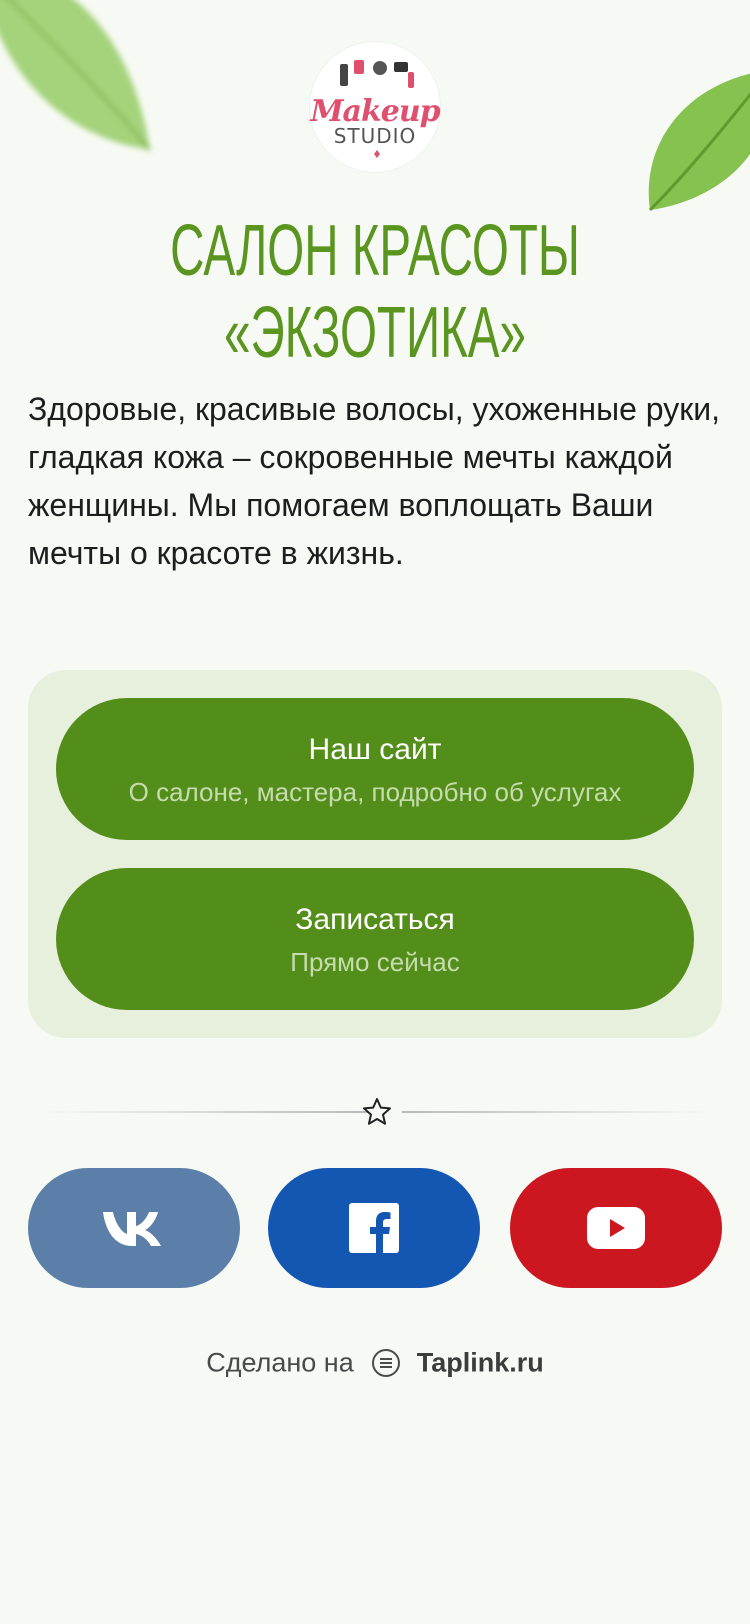  Describe the element at coordinates (280, 1362) in the screenshot. I see `footer-made-text: Сделано на` at that location.